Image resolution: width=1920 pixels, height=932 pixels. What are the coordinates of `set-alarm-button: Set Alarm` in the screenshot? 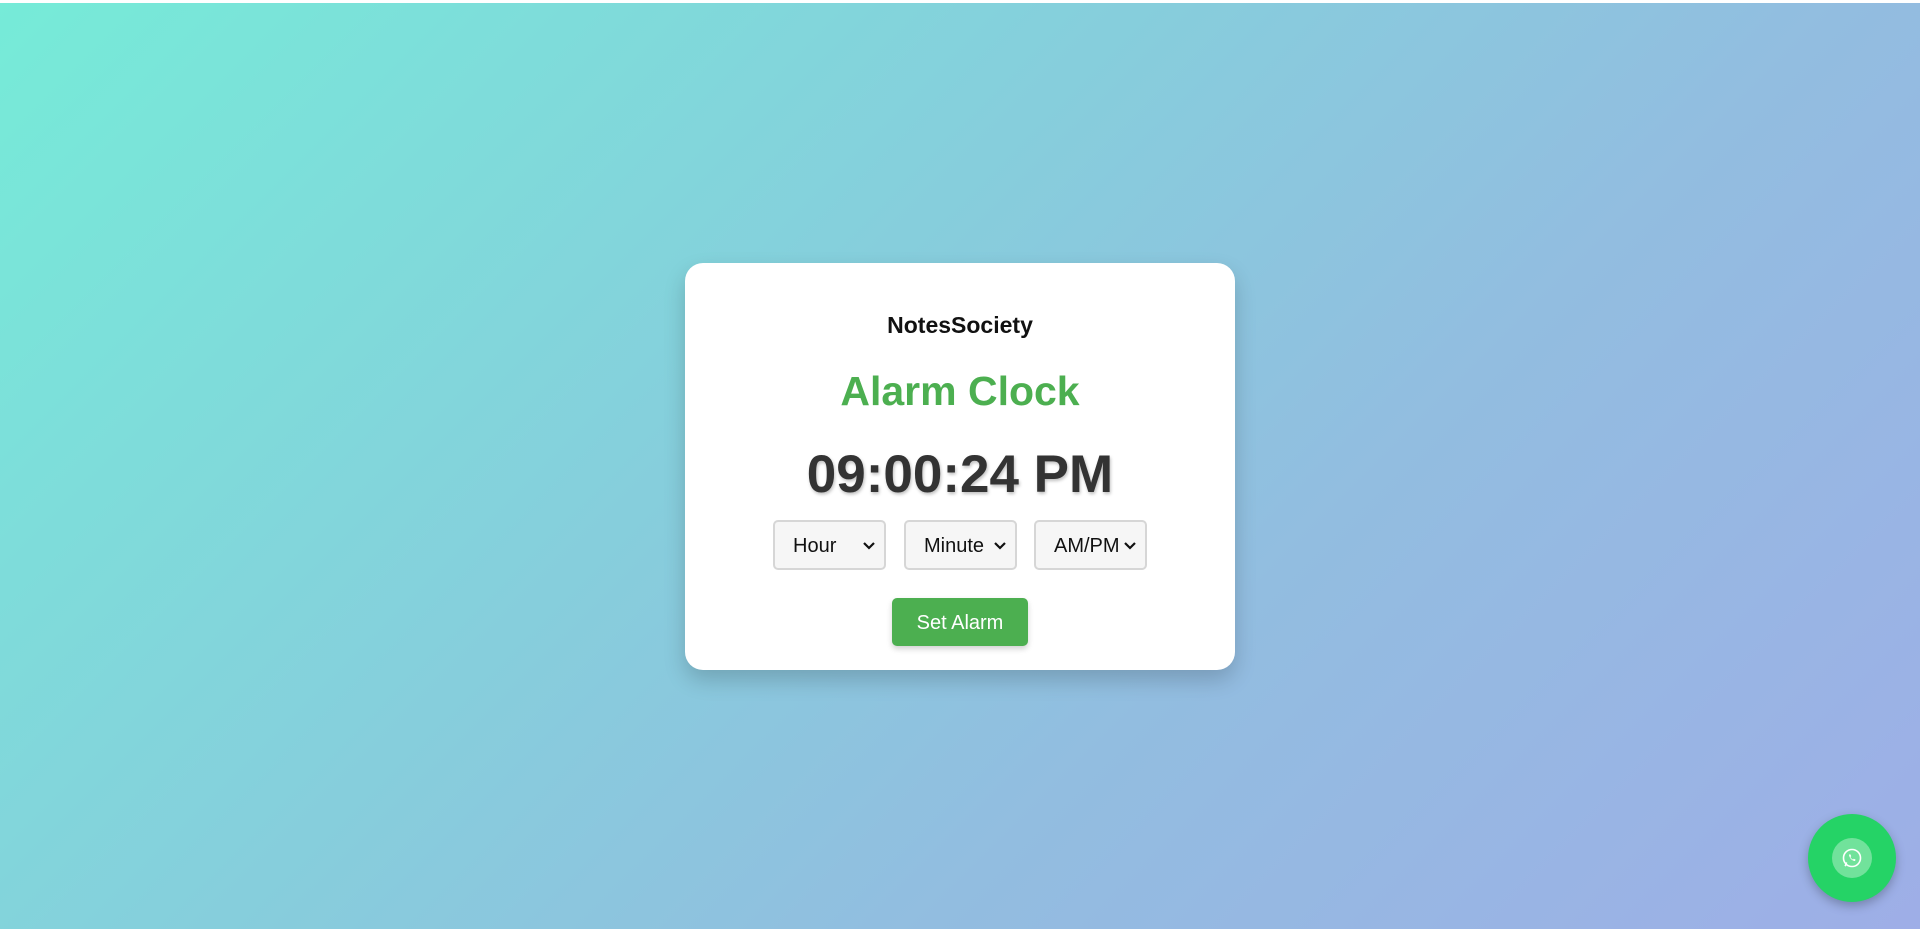 It's located at (960, 622).